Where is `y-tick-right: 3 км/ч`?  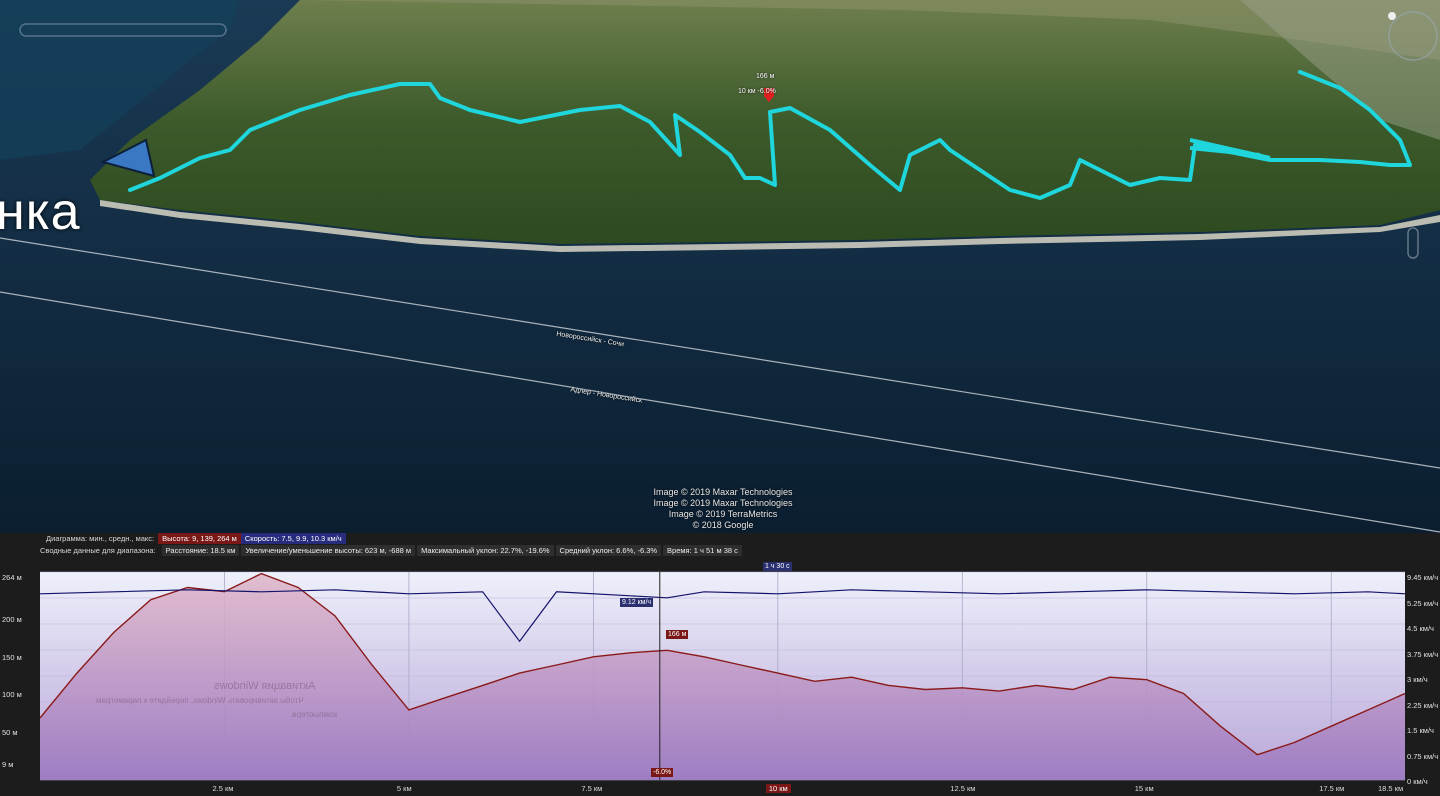 y-tick-right: 3 км/ч is located at coordinates (1417, 679).